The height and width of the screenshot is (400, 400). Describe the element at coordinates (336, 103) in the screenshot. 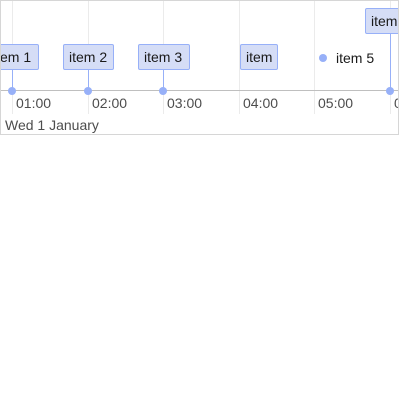

I see `tick-label: 05:00` at that location.